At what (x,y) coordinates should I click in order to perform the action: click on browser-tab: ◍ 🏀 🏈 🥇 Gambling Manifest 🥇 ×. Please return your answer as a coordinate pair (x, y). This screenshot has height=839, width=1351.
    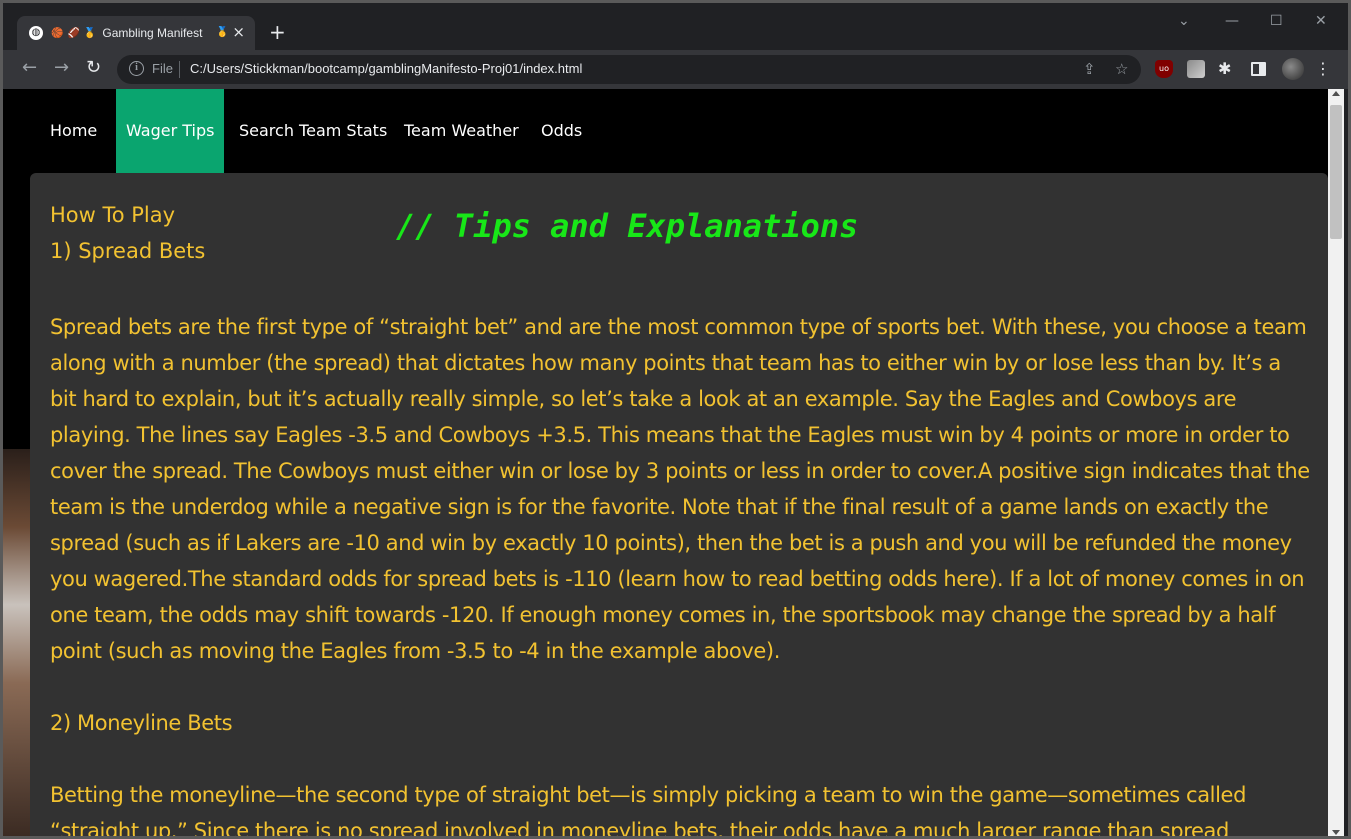
    Looking at the image, I should click on (136, 33).